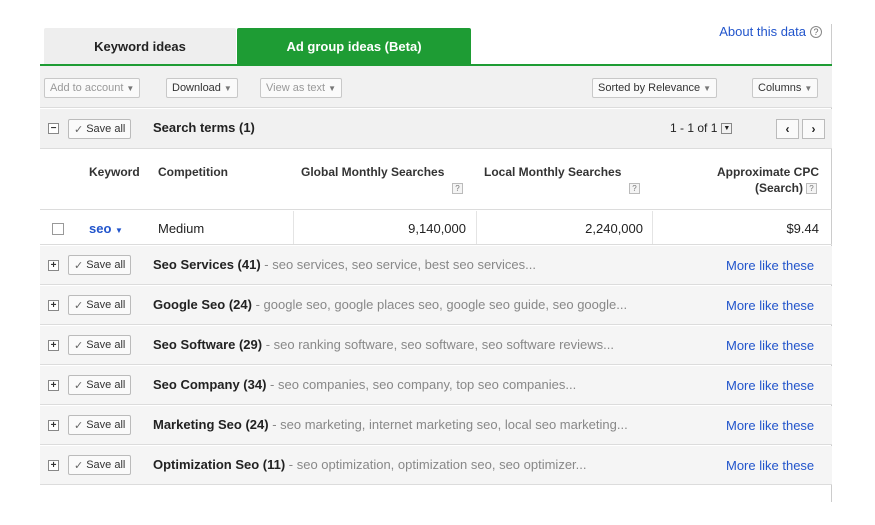  I want to click on col-global-monthly-searches: Global Monthly Searches, so click(372, 172).